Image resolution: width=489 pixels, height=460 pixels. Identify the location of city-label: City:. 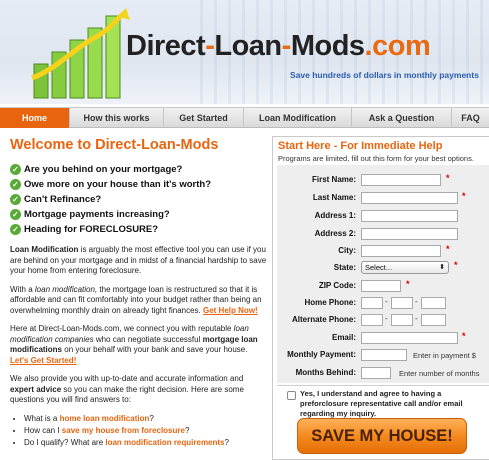
(347, 250).